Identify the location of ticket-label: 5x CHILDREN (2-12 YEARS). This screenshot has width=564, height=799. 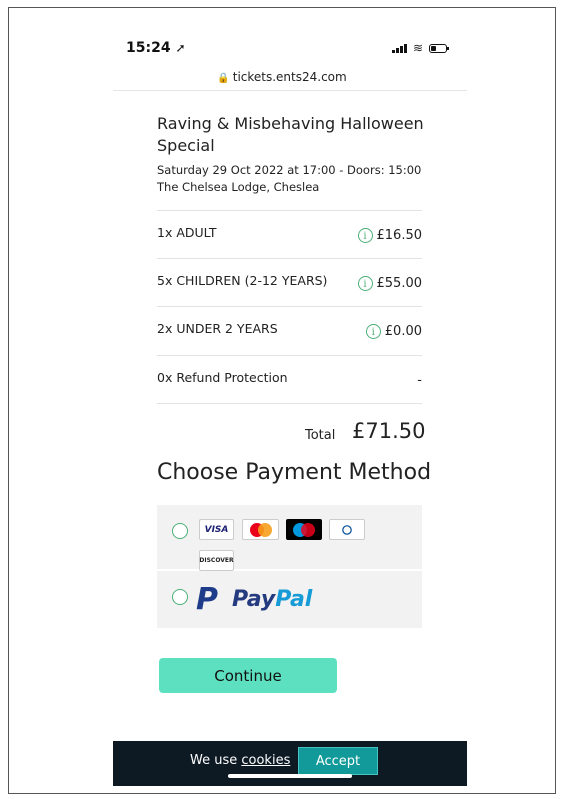
(242, 280).